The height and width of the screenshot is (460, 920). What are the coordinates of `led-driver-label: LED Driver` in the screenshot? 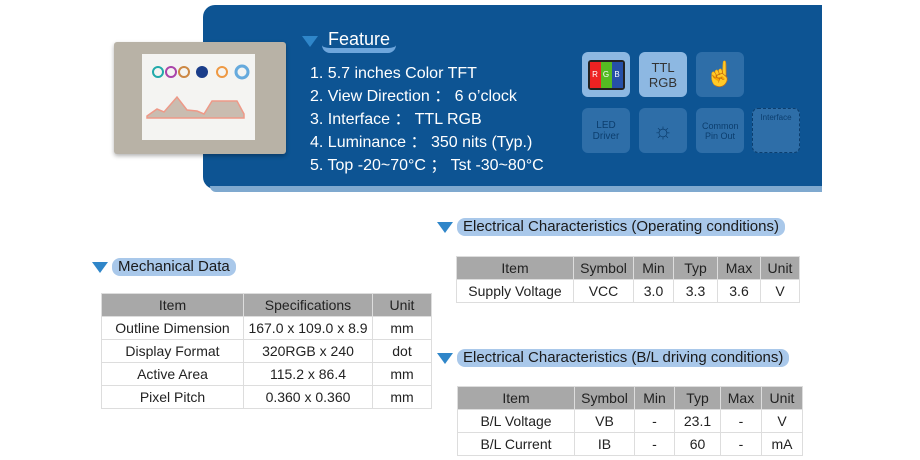 It's located at (606, 130).